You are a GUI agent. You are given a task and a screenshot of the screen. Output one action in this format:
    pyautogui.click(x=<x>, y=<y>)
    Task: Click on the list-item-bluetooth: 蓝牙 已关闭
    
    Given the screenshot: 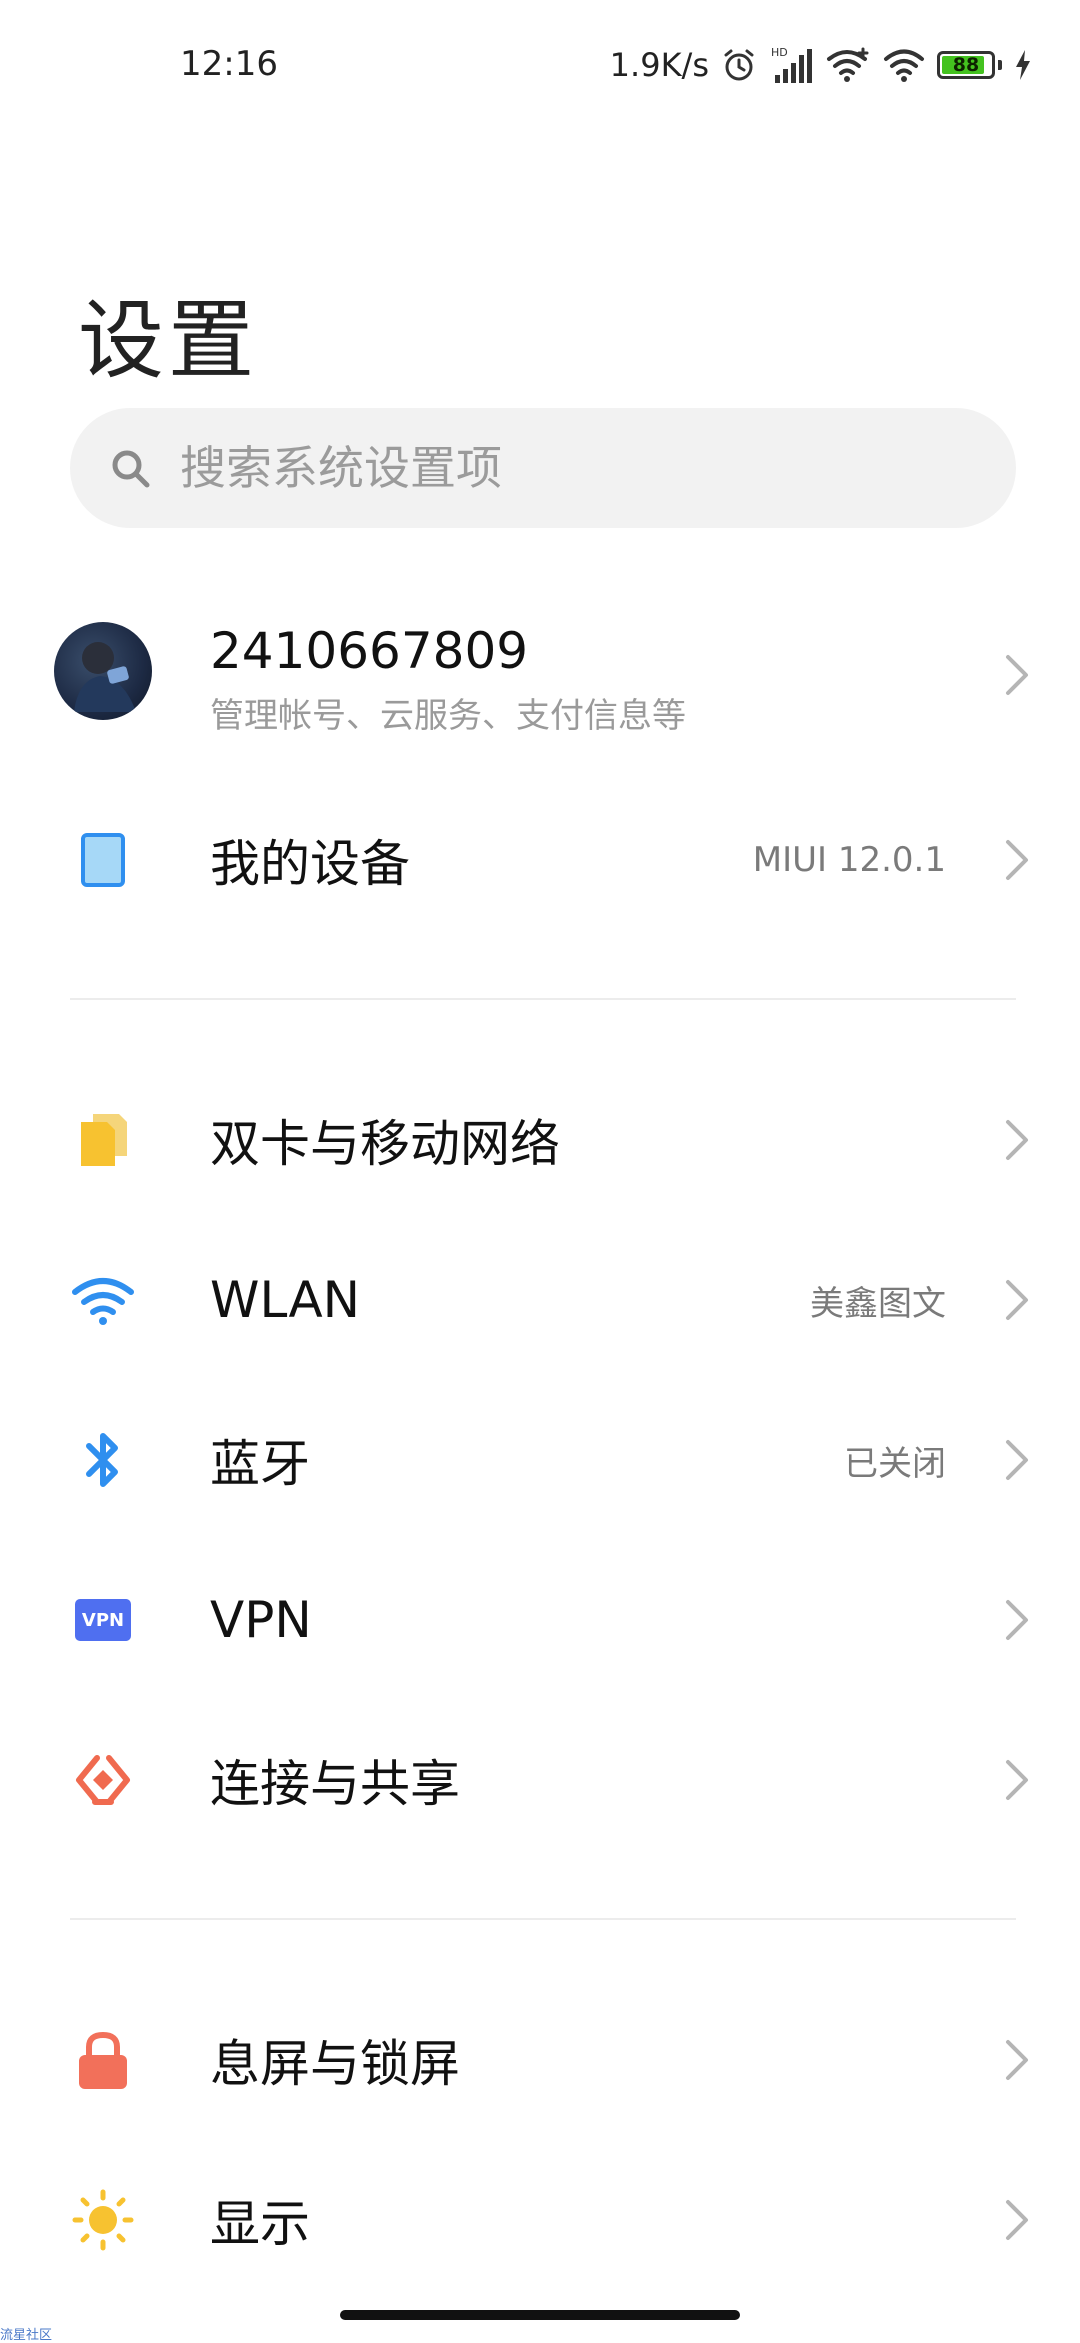 What is the action you would take?
    pyautogui.click(x=540, y=1460)
    